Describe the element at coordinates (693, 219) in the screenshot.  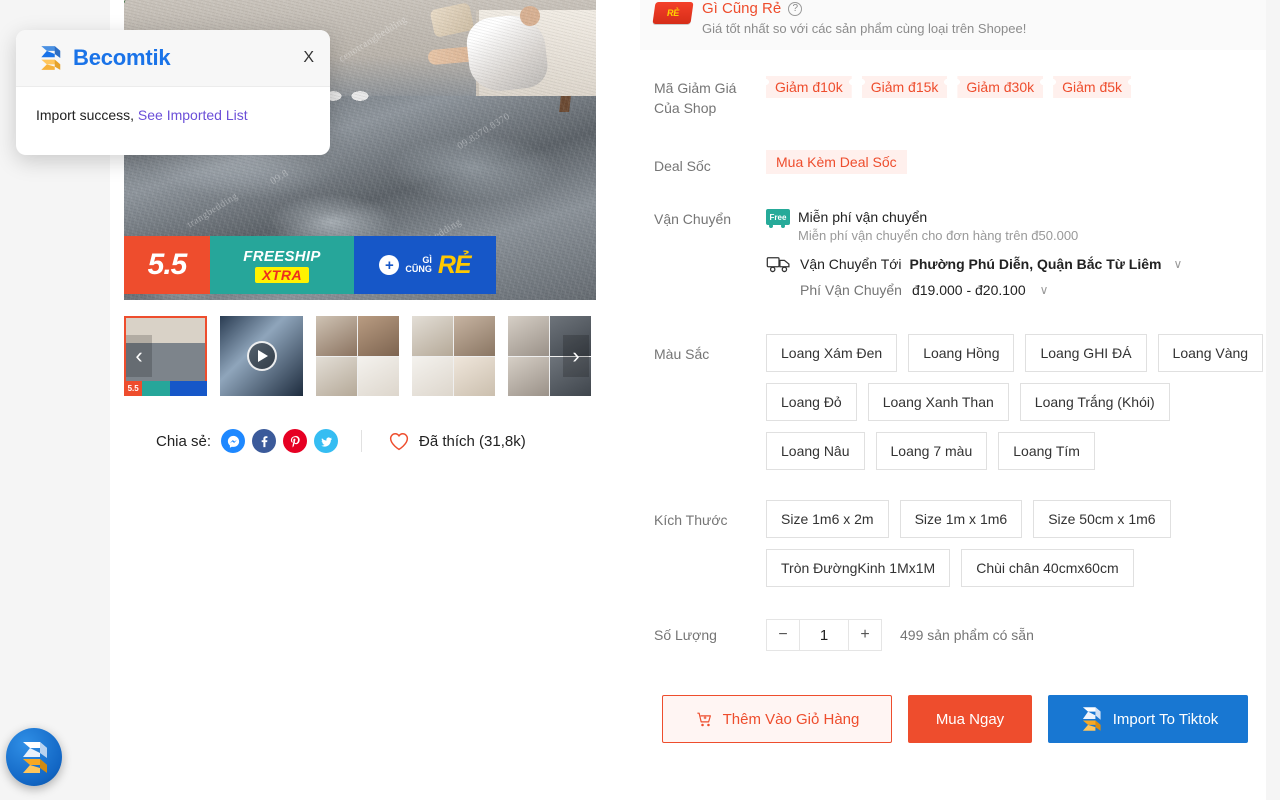
I see `shipping-label: Vận Chuyển` at that location.